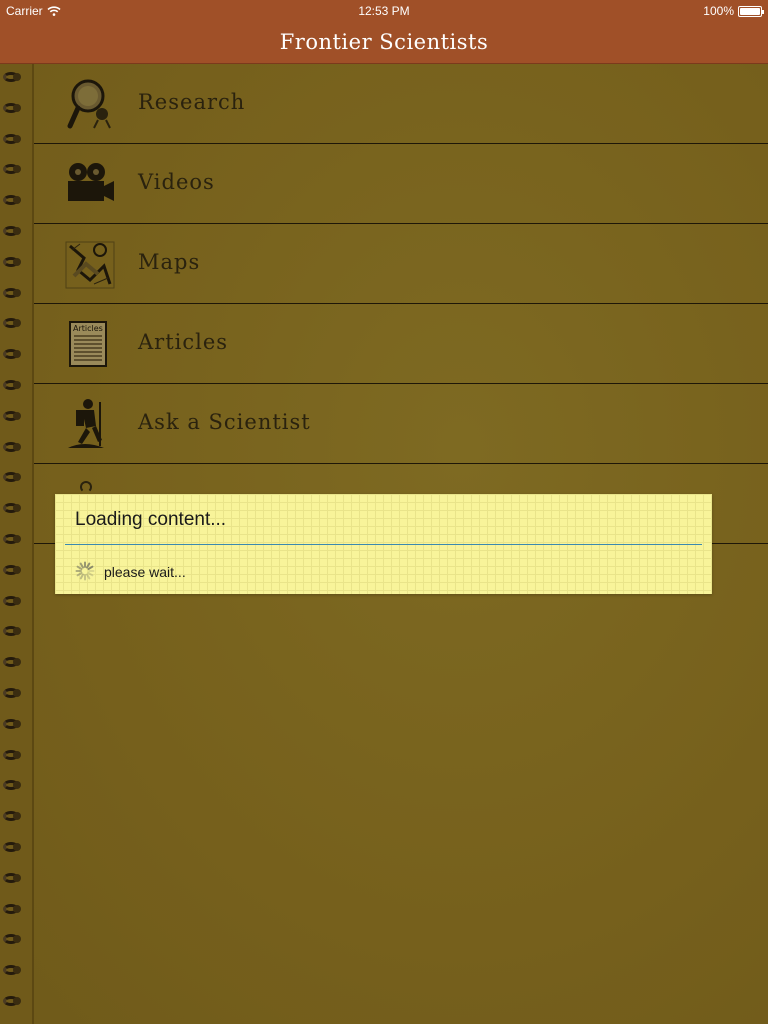  What do you see at coordinates (90, 265) in the screenshot?
I see `map-icon` at bounding box center [90, 265].